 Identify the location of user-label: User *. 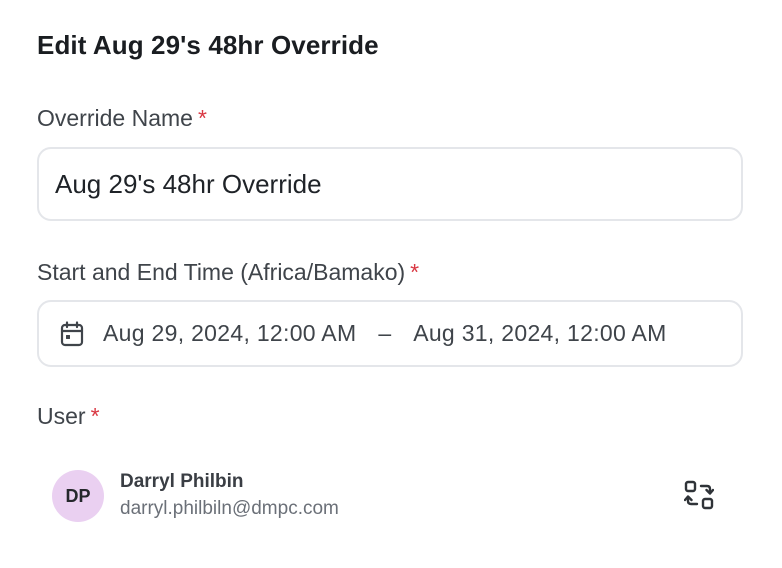
(68, 416).